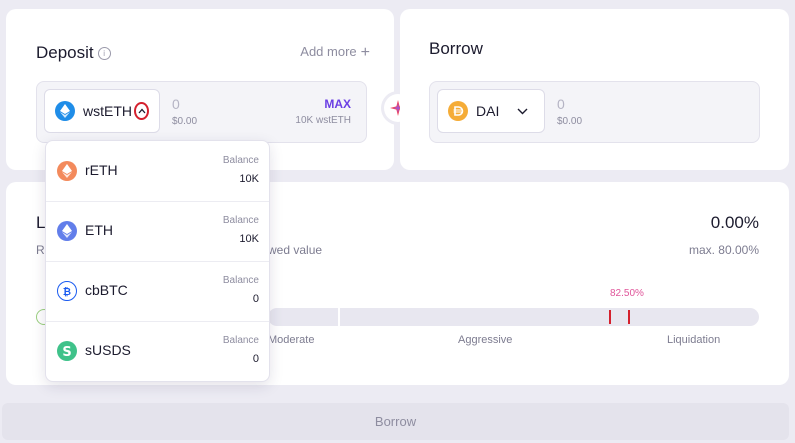 The image size is (795, 443). Describe the element at coordinates (201, 112) in the screenshot. I see `deposit-asset-box: wstETH 0 $0.00 MAX 10K wstETH` at that location.